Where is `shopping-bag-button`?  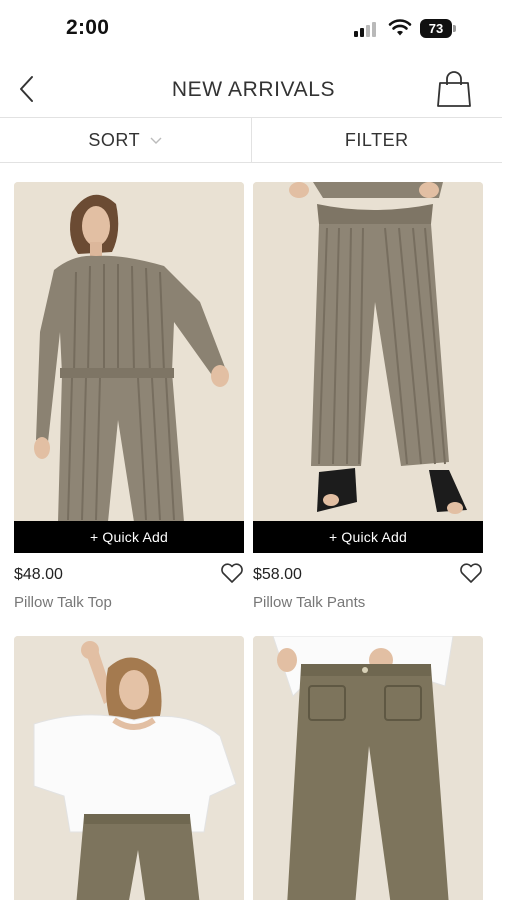
shopping-bag-button is located at coordinates (454, 89).